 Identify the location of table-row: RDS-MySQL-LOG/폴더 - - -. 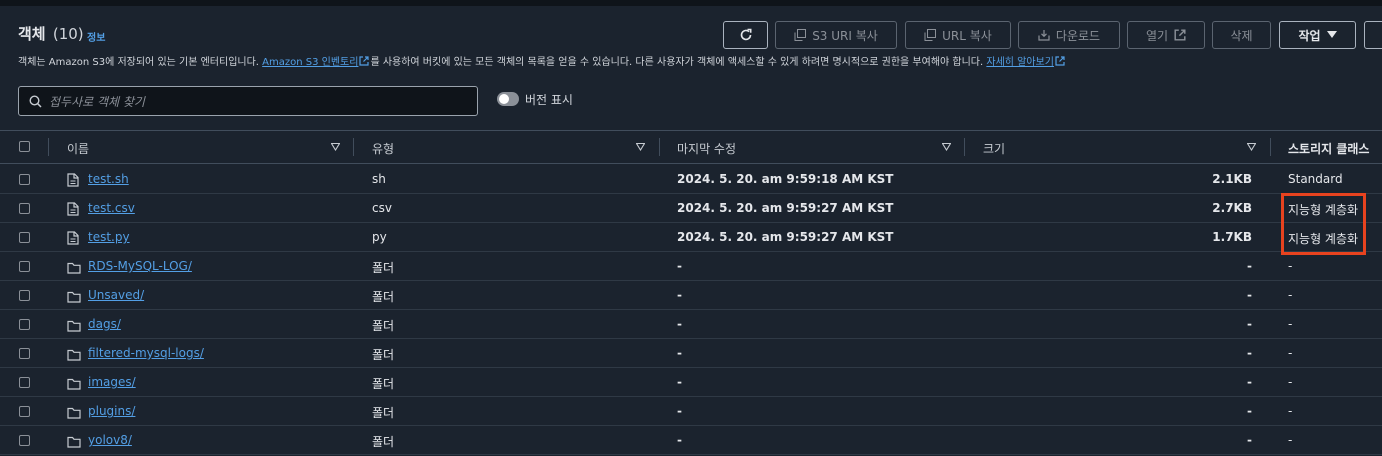
(691, 266).